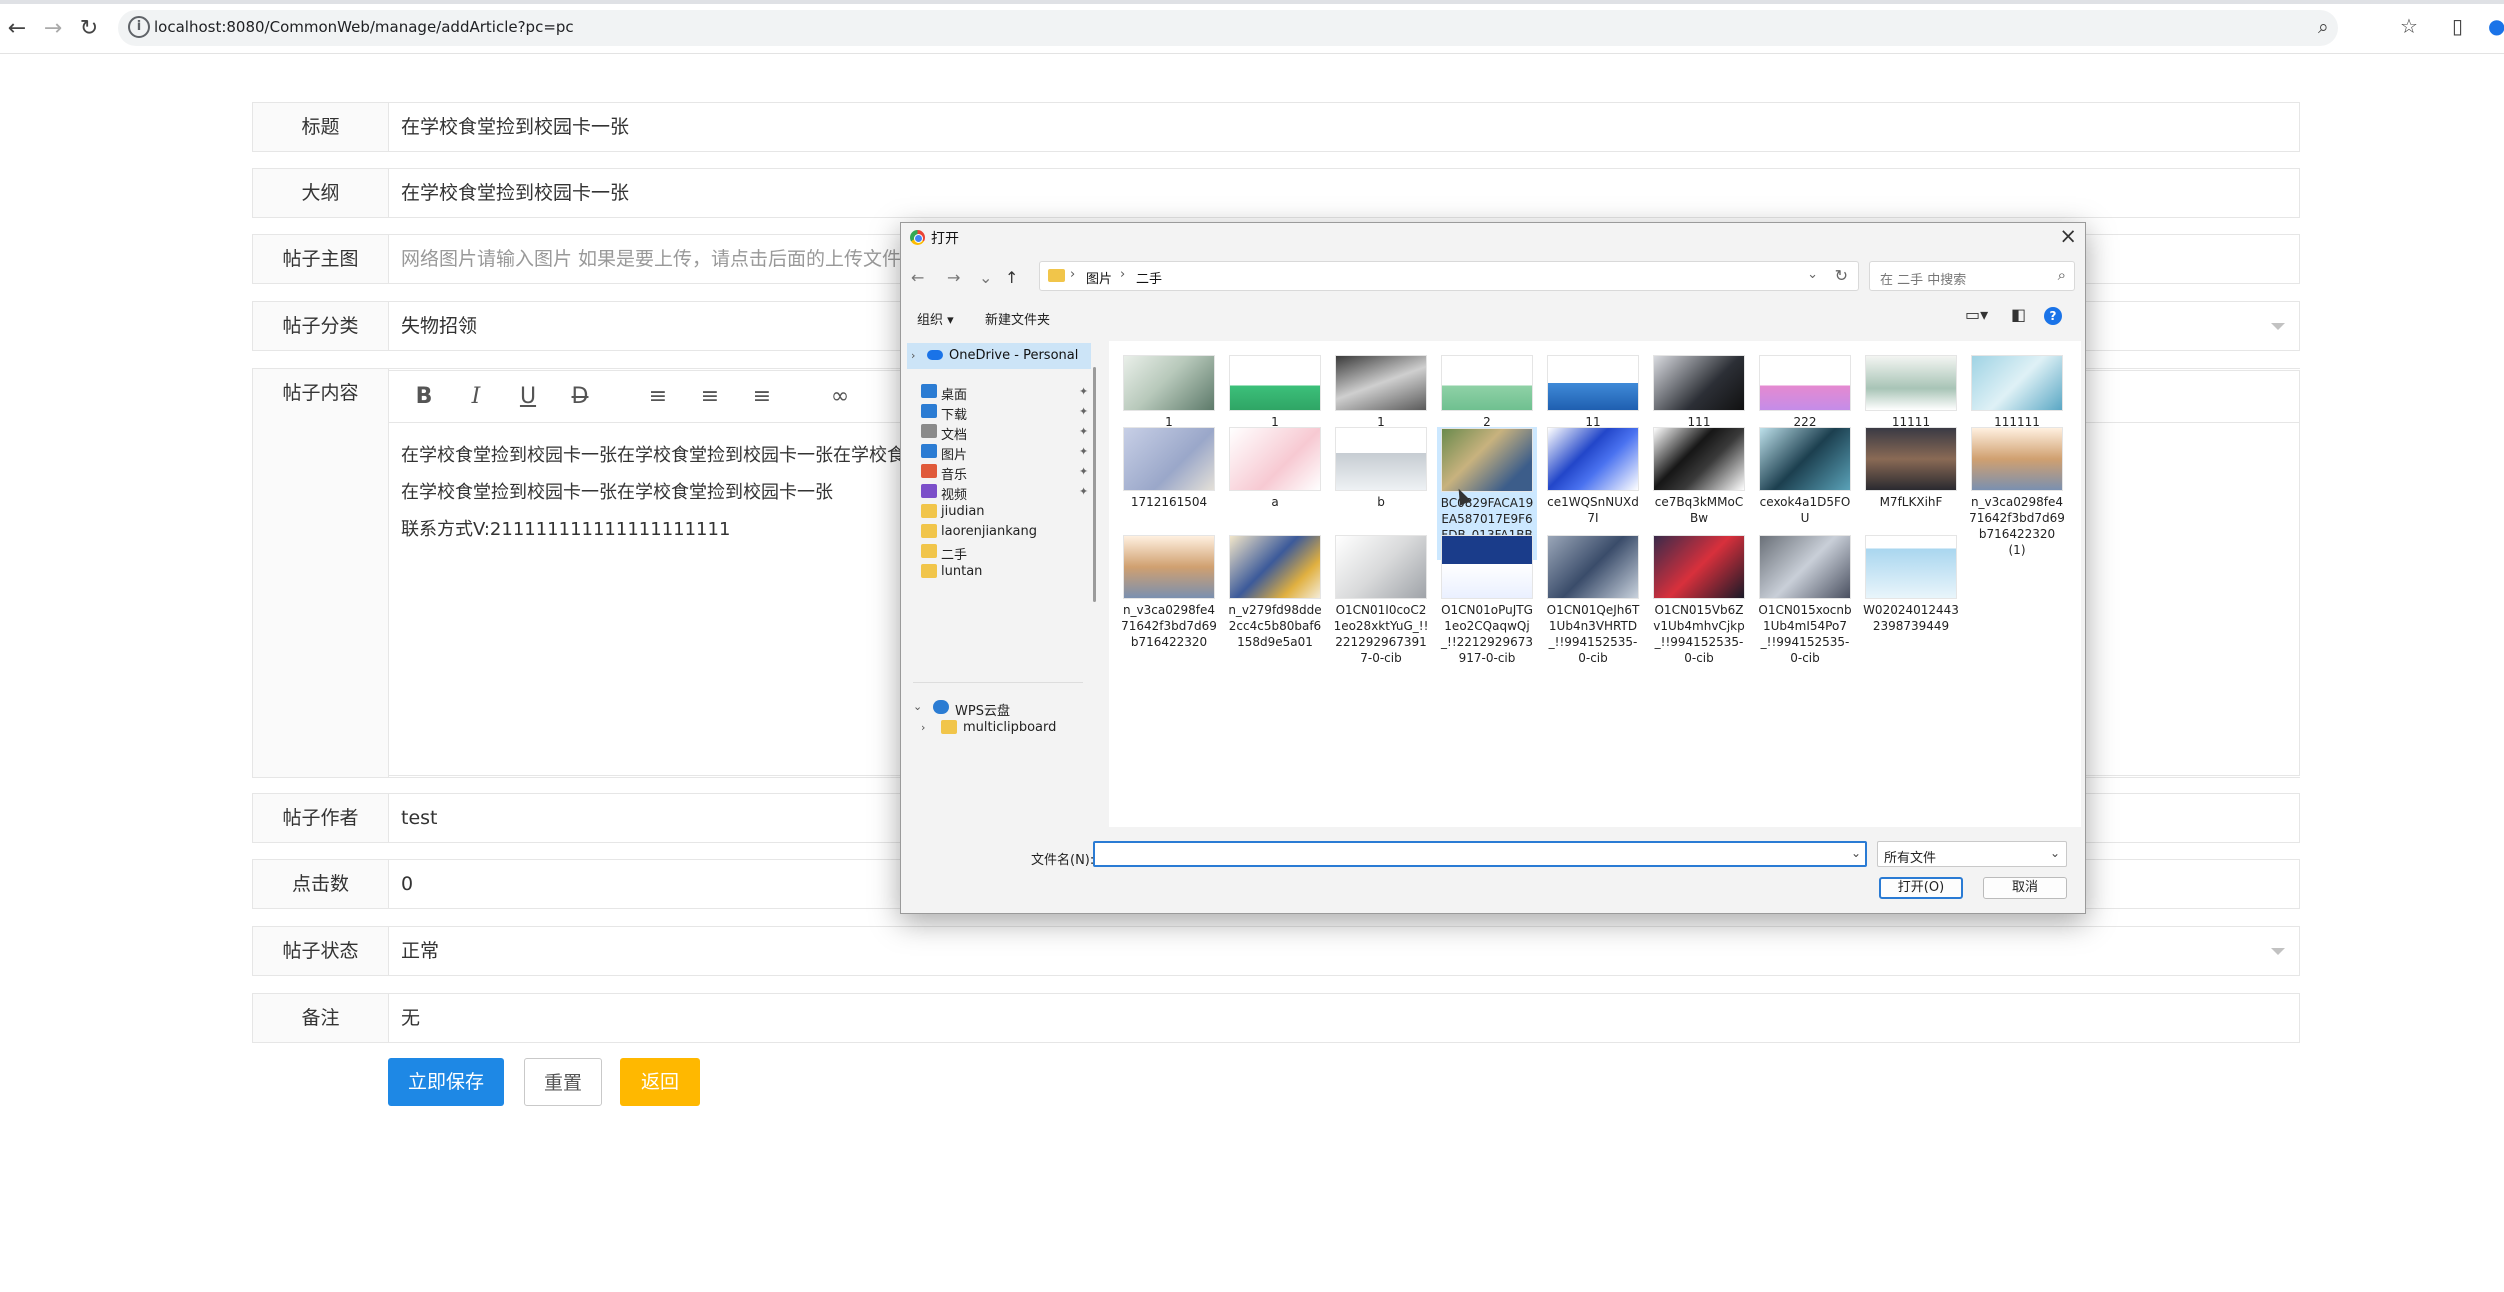 The height and width of the screenshot is (1292, 2504). What do you see at coordinates (1149, 277) in the screenshot?
I see `breadcrumb-item: 二手` at bounding box center [1149, 277].